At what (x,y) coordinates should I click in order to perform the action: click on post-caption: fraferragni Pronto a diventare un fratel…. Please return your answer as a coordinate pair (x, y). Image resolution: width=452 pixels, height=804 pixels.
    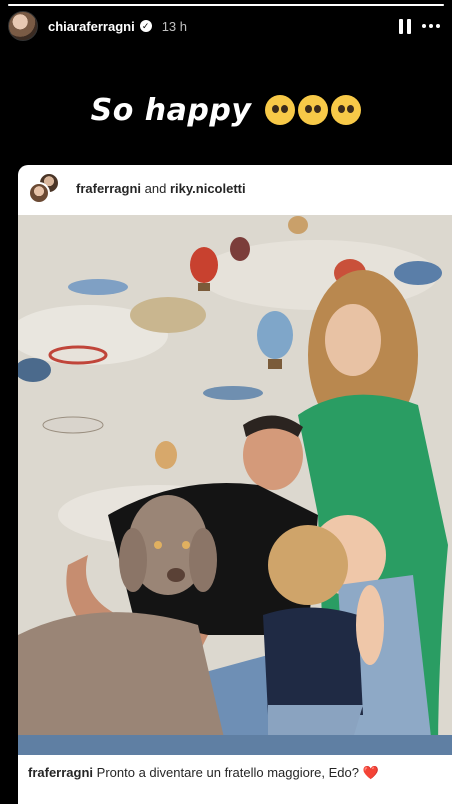
    Looking at the image, I should click on (236, 773).